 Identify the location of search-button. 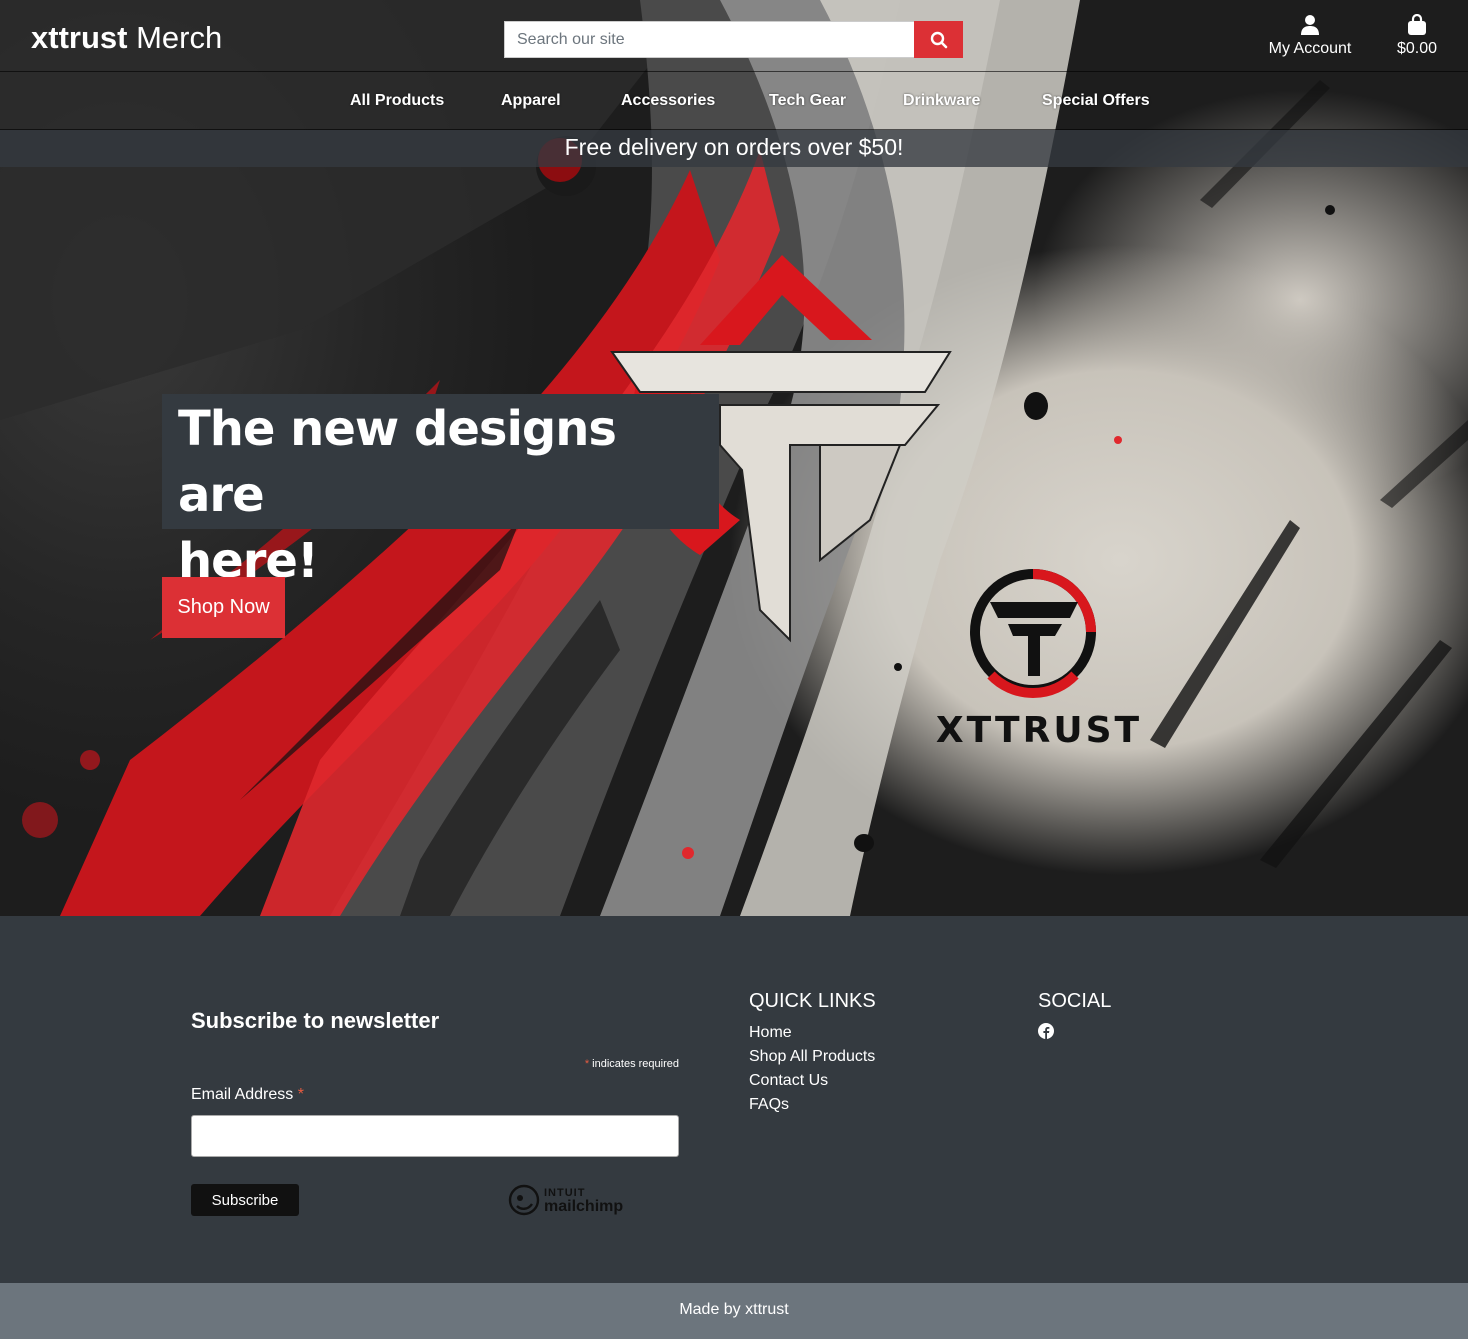
(938, 39).